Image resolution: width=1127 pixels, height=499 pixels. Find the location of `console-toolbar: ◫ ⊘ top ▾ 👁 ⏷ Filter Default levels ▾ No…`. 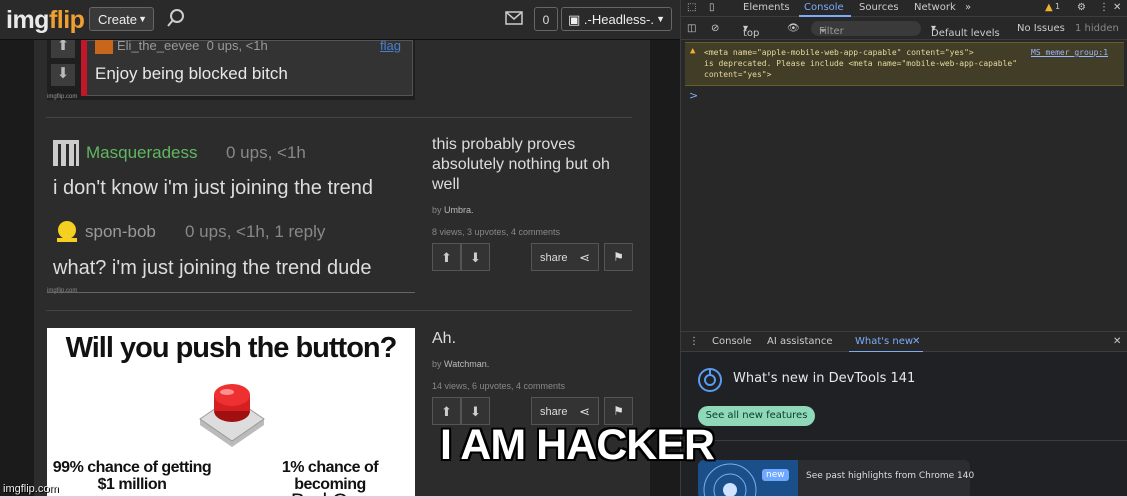

console-toolbar: ◫ ⊘ top ▾ 👁 ⏷ Filter Default levels ▾ No… is located at coordinates (904, 29).